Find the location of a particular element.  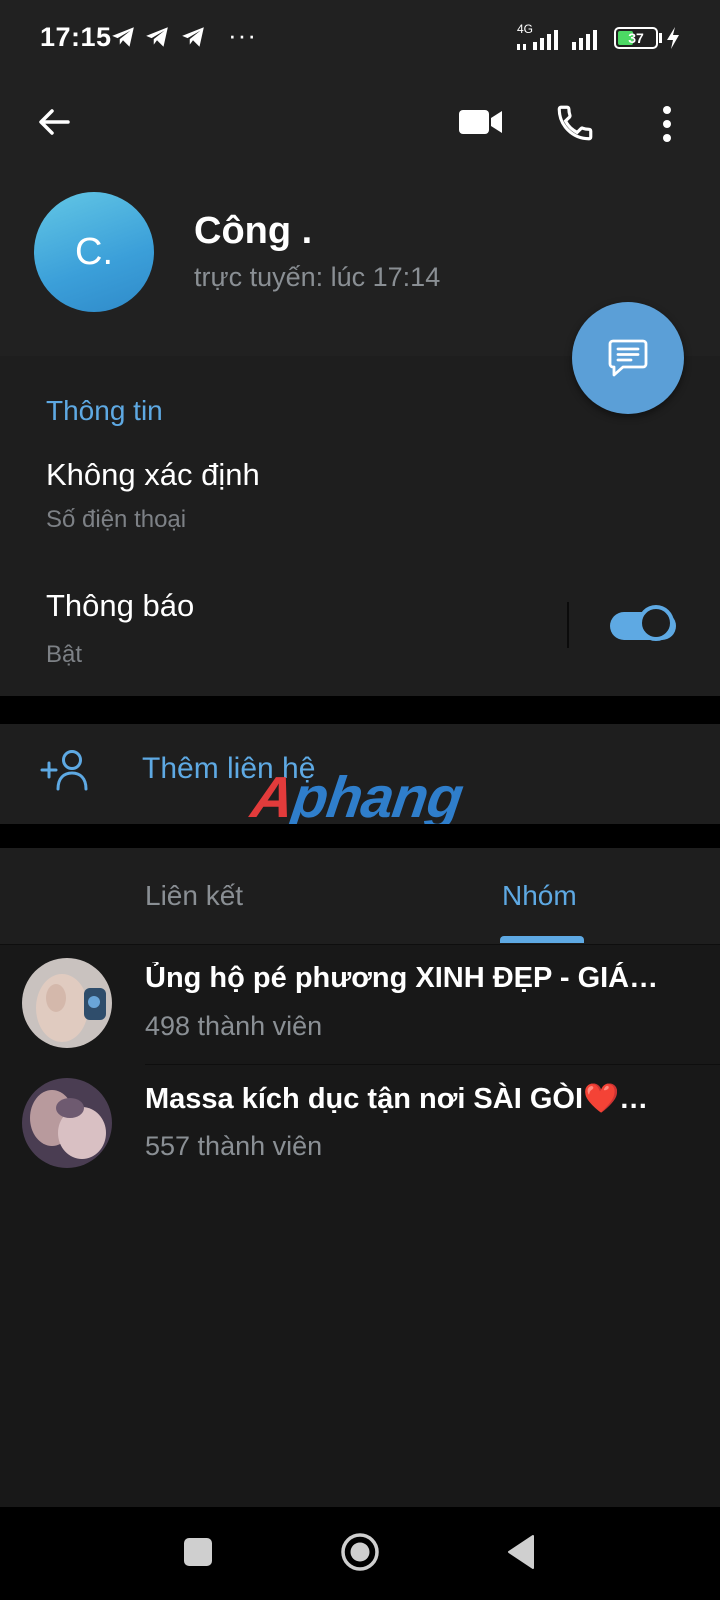

more-vert-icon is located at coordinates (667, 124).